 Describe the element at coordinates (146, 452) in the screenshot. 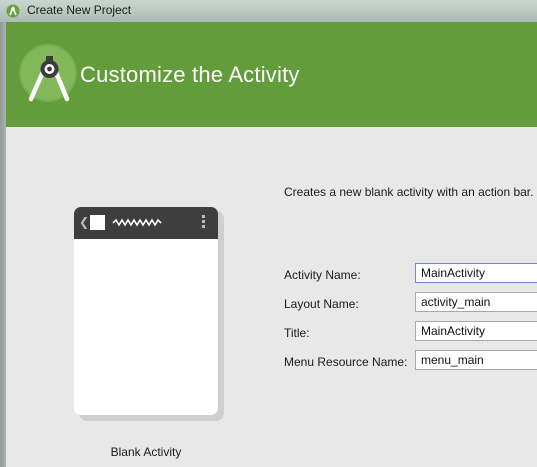

I see `template-label: Blank Activity` at that location.